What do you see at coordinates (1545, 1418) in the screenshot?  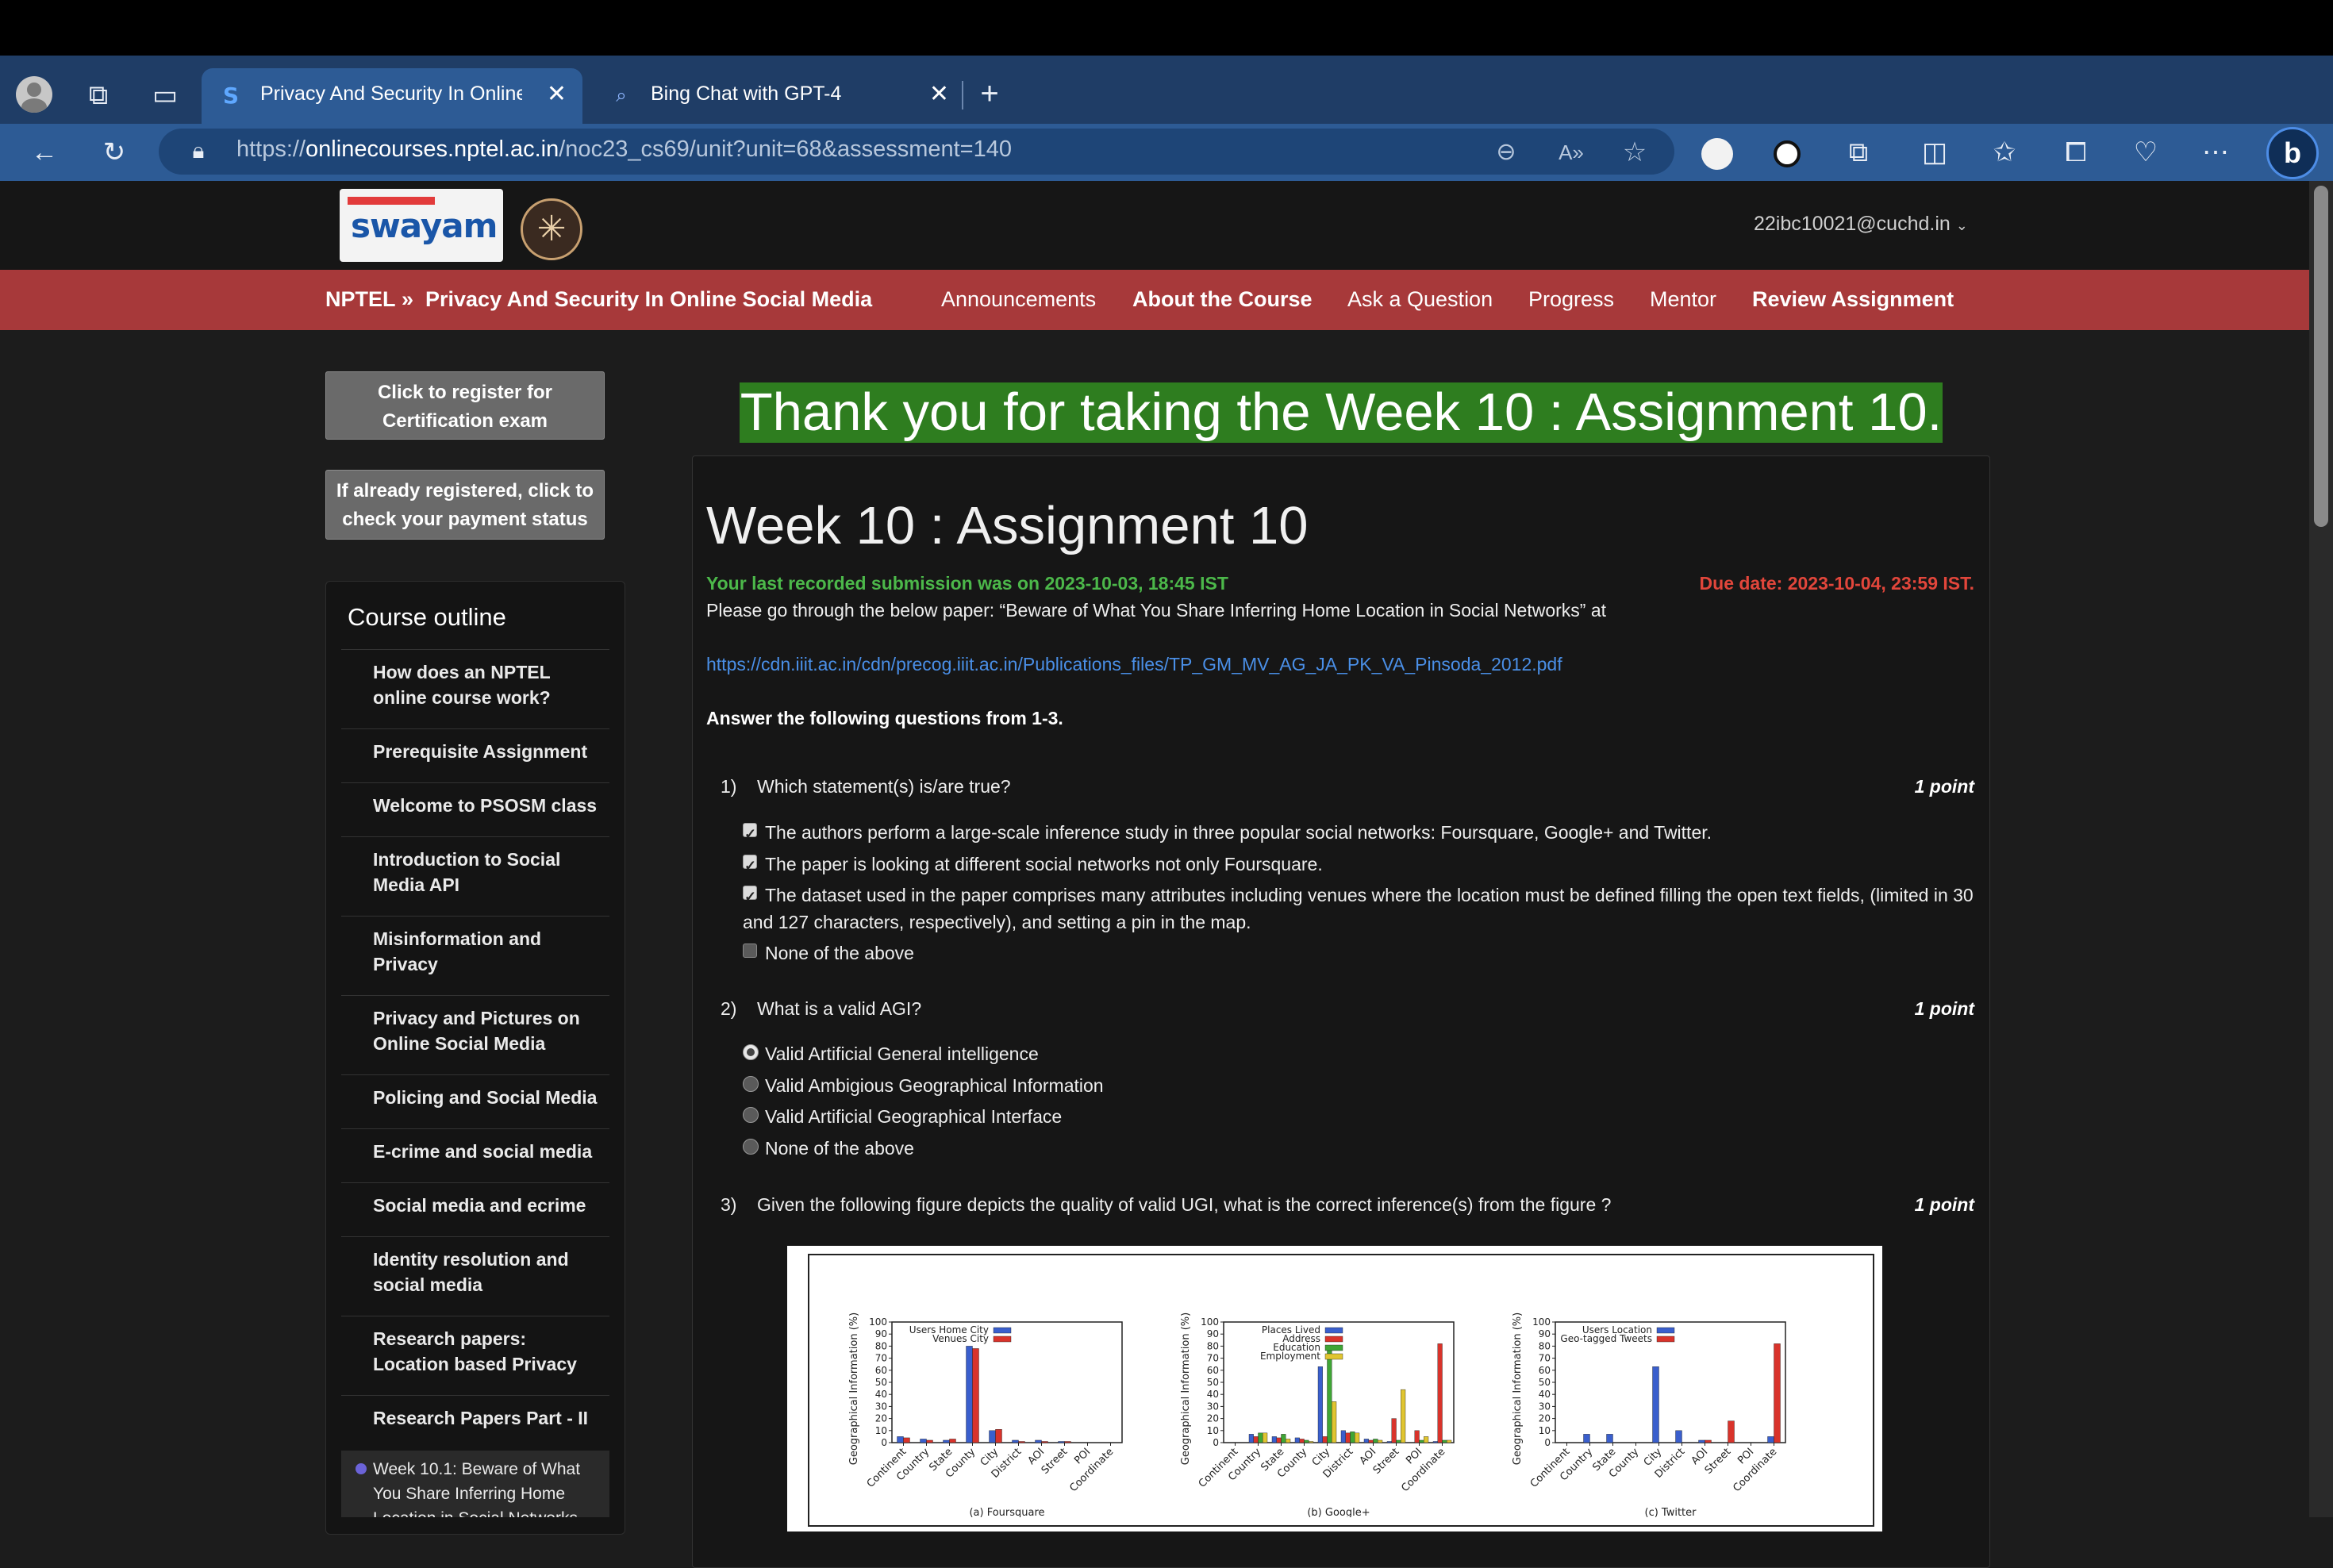 I see `y-tick-label: 20` at bounding box center [1545, 1418].